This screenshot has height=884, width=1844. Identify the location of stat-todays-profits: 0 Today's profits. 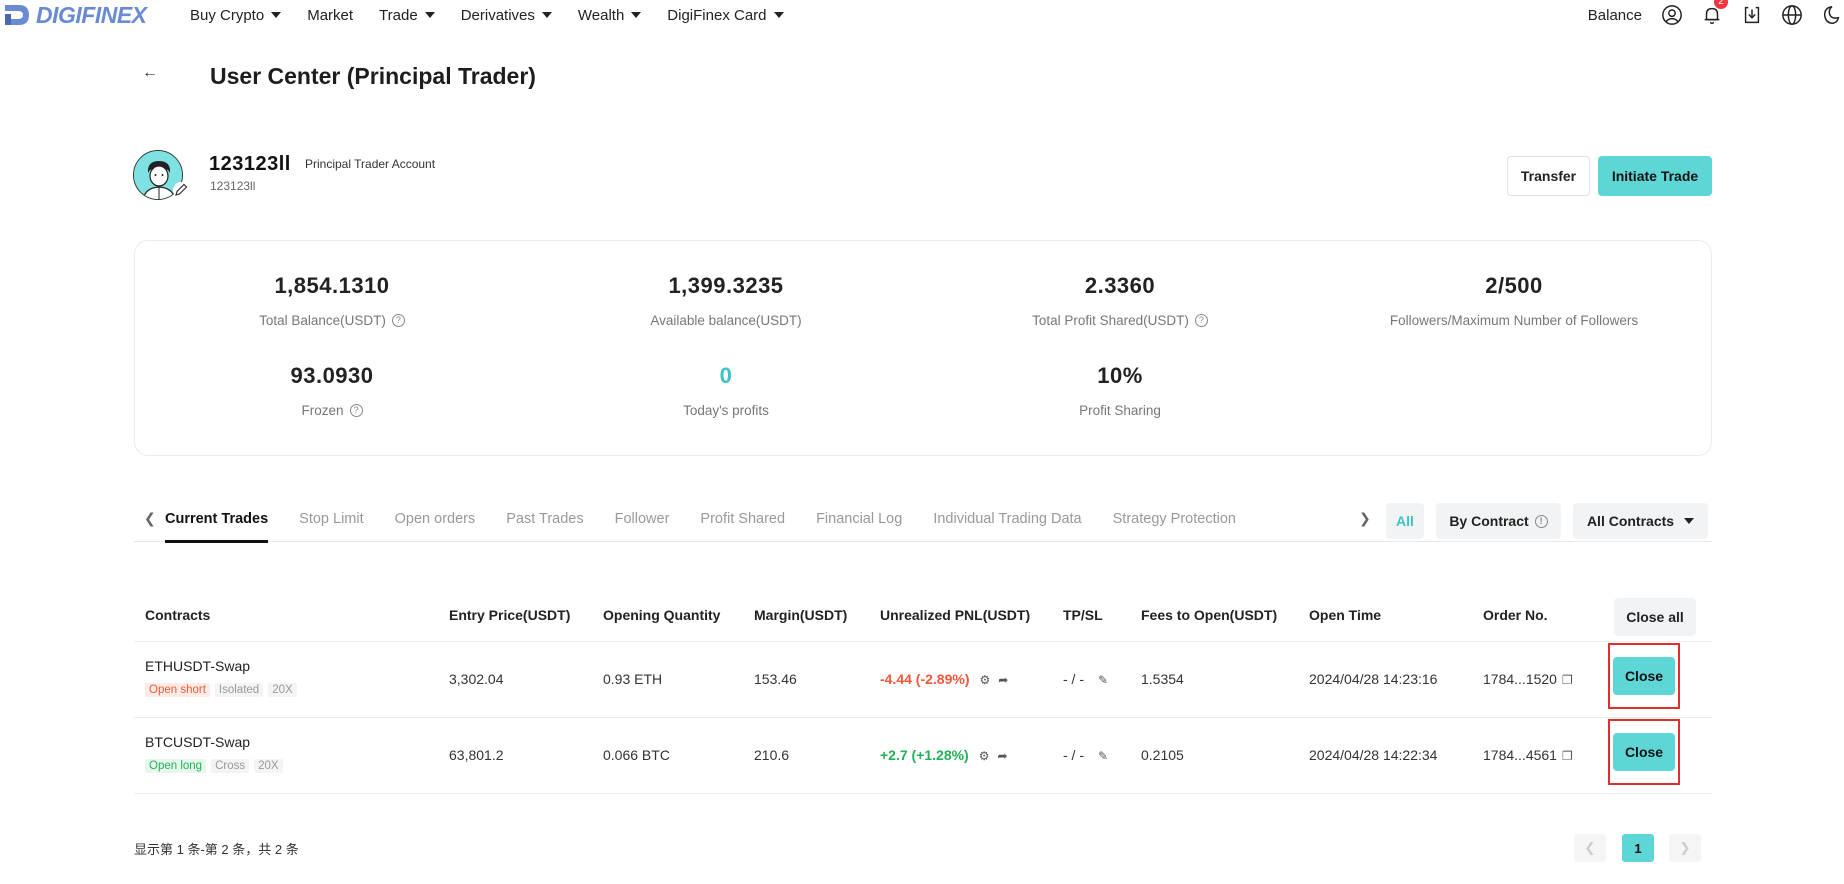
(726, 390).